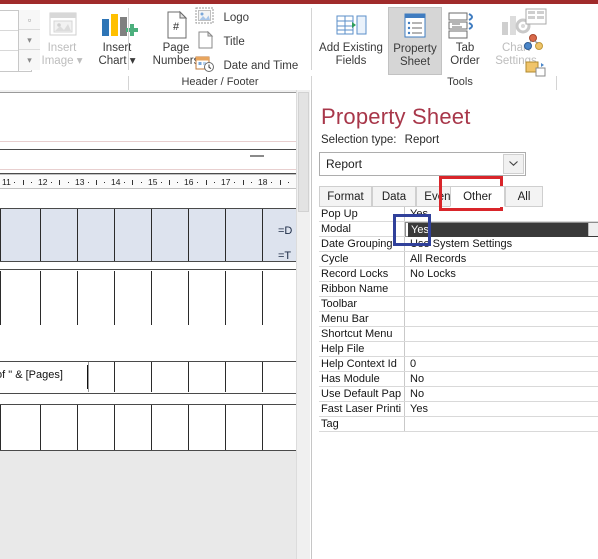 Image resolution: width=598 pixels, height=559 pixels. Describe the element at coordinates (524, 196) in the screenshot. I see `tab-all: All` at that location.